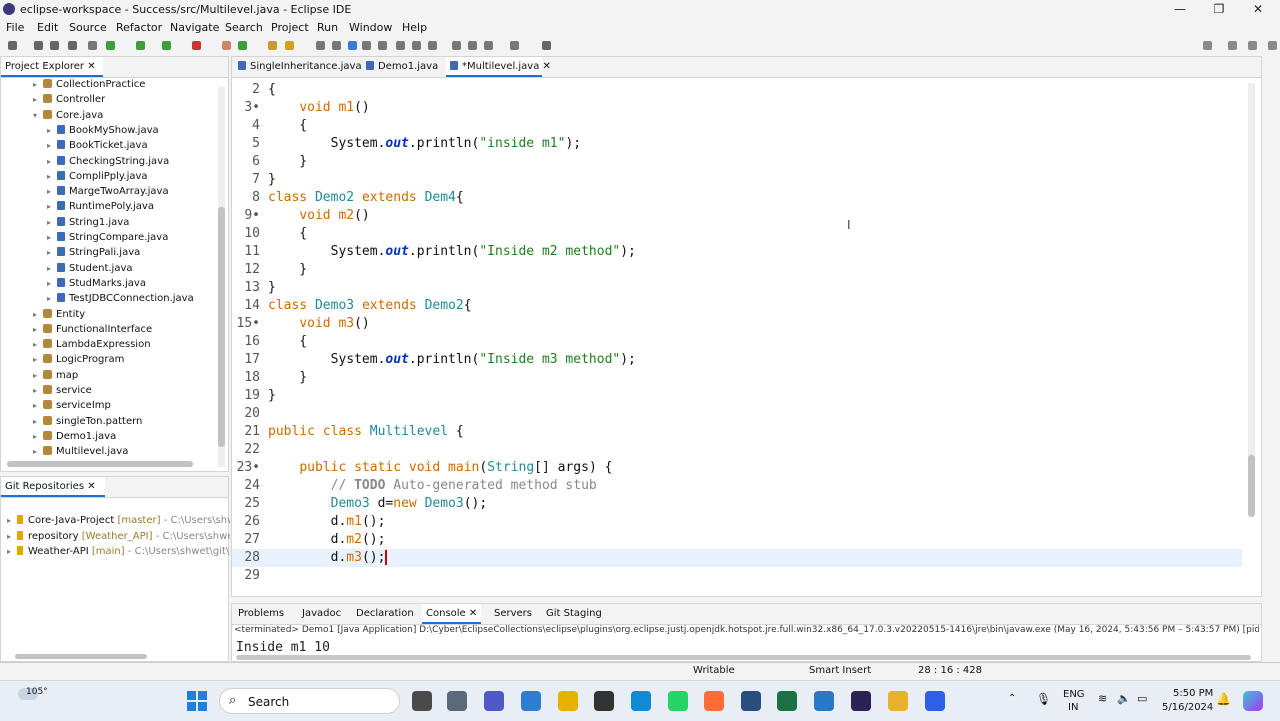 The width and height of the screenshot is (1280, 721). Describe the element at coordinates (898, 701) in the screenshot. I see `chrome-icon` at that location.